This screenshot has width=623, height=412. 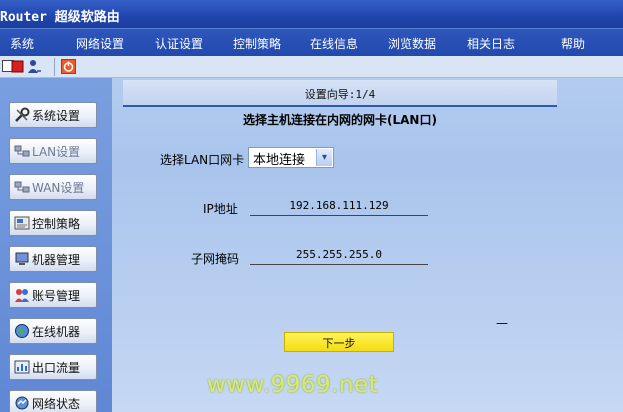 I want to click on sidebar-item-label: 在线机器, so click(x=56, y=331).